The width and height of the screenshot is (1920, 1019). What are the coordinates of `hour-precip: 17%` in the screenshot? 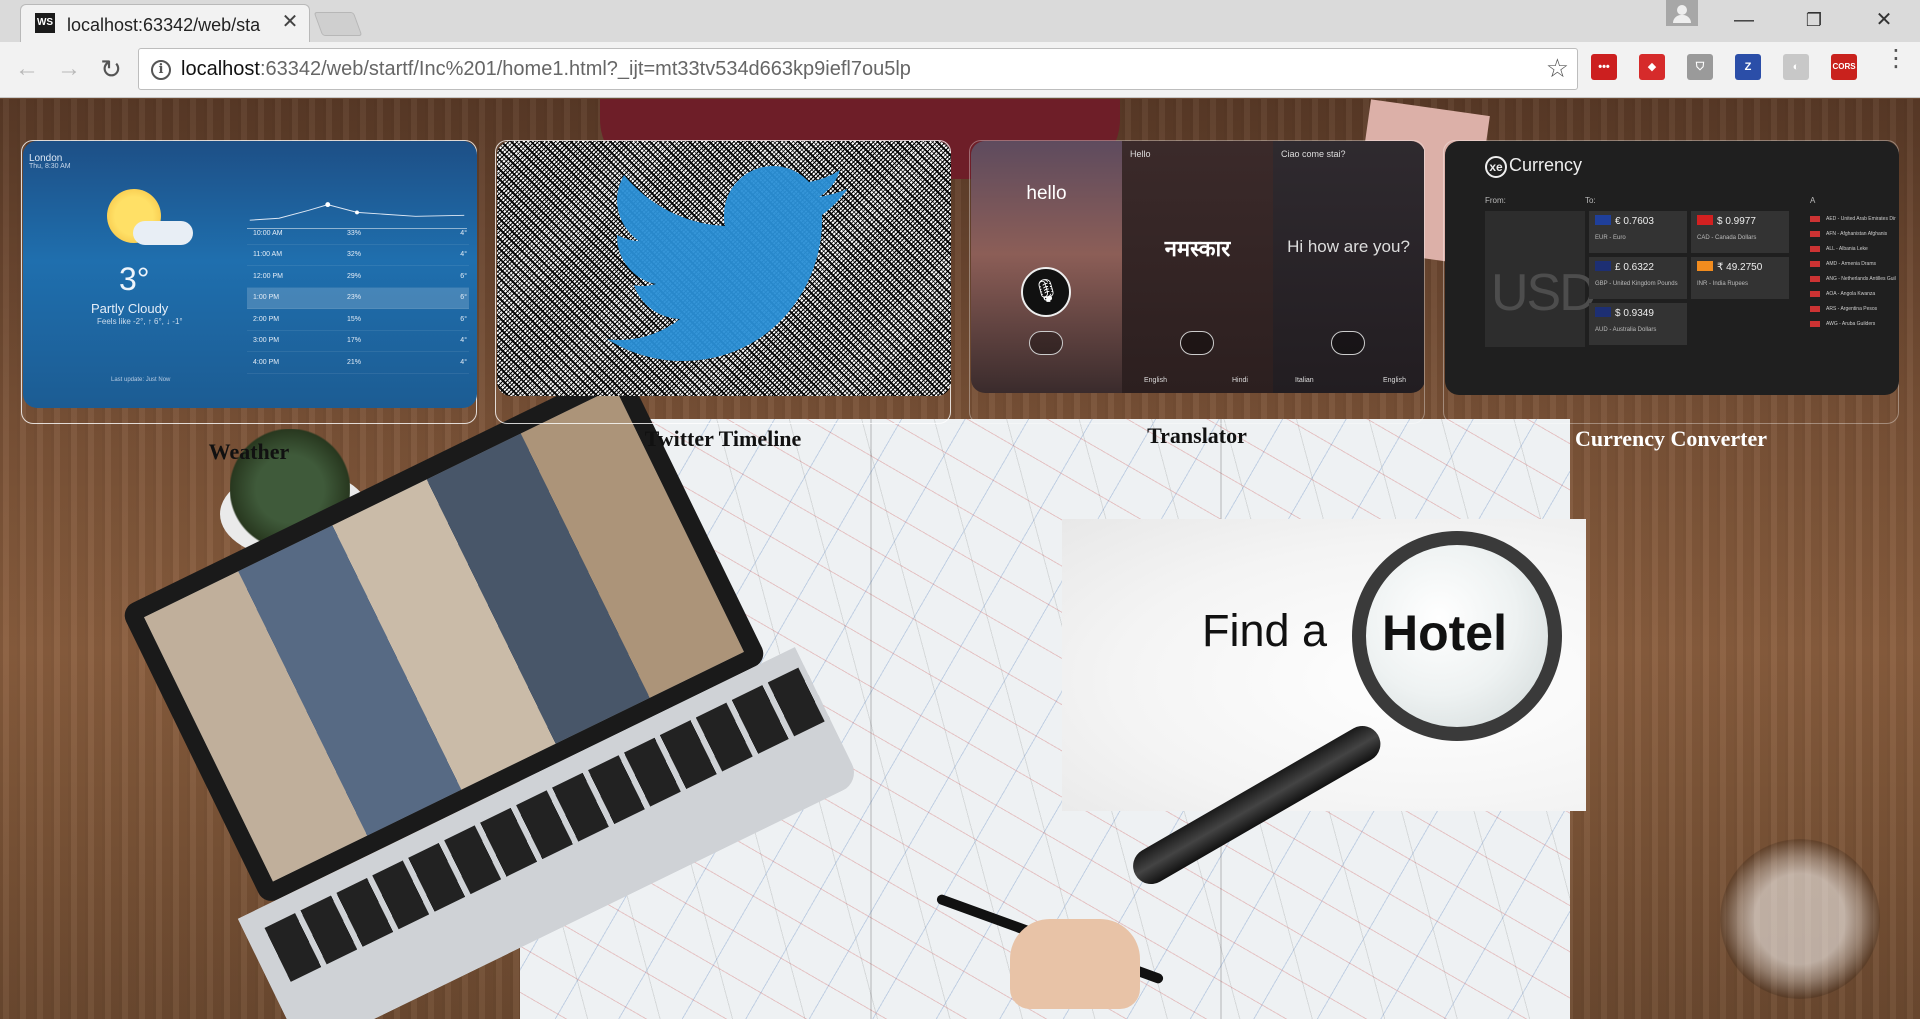 It's located at (354, 341).